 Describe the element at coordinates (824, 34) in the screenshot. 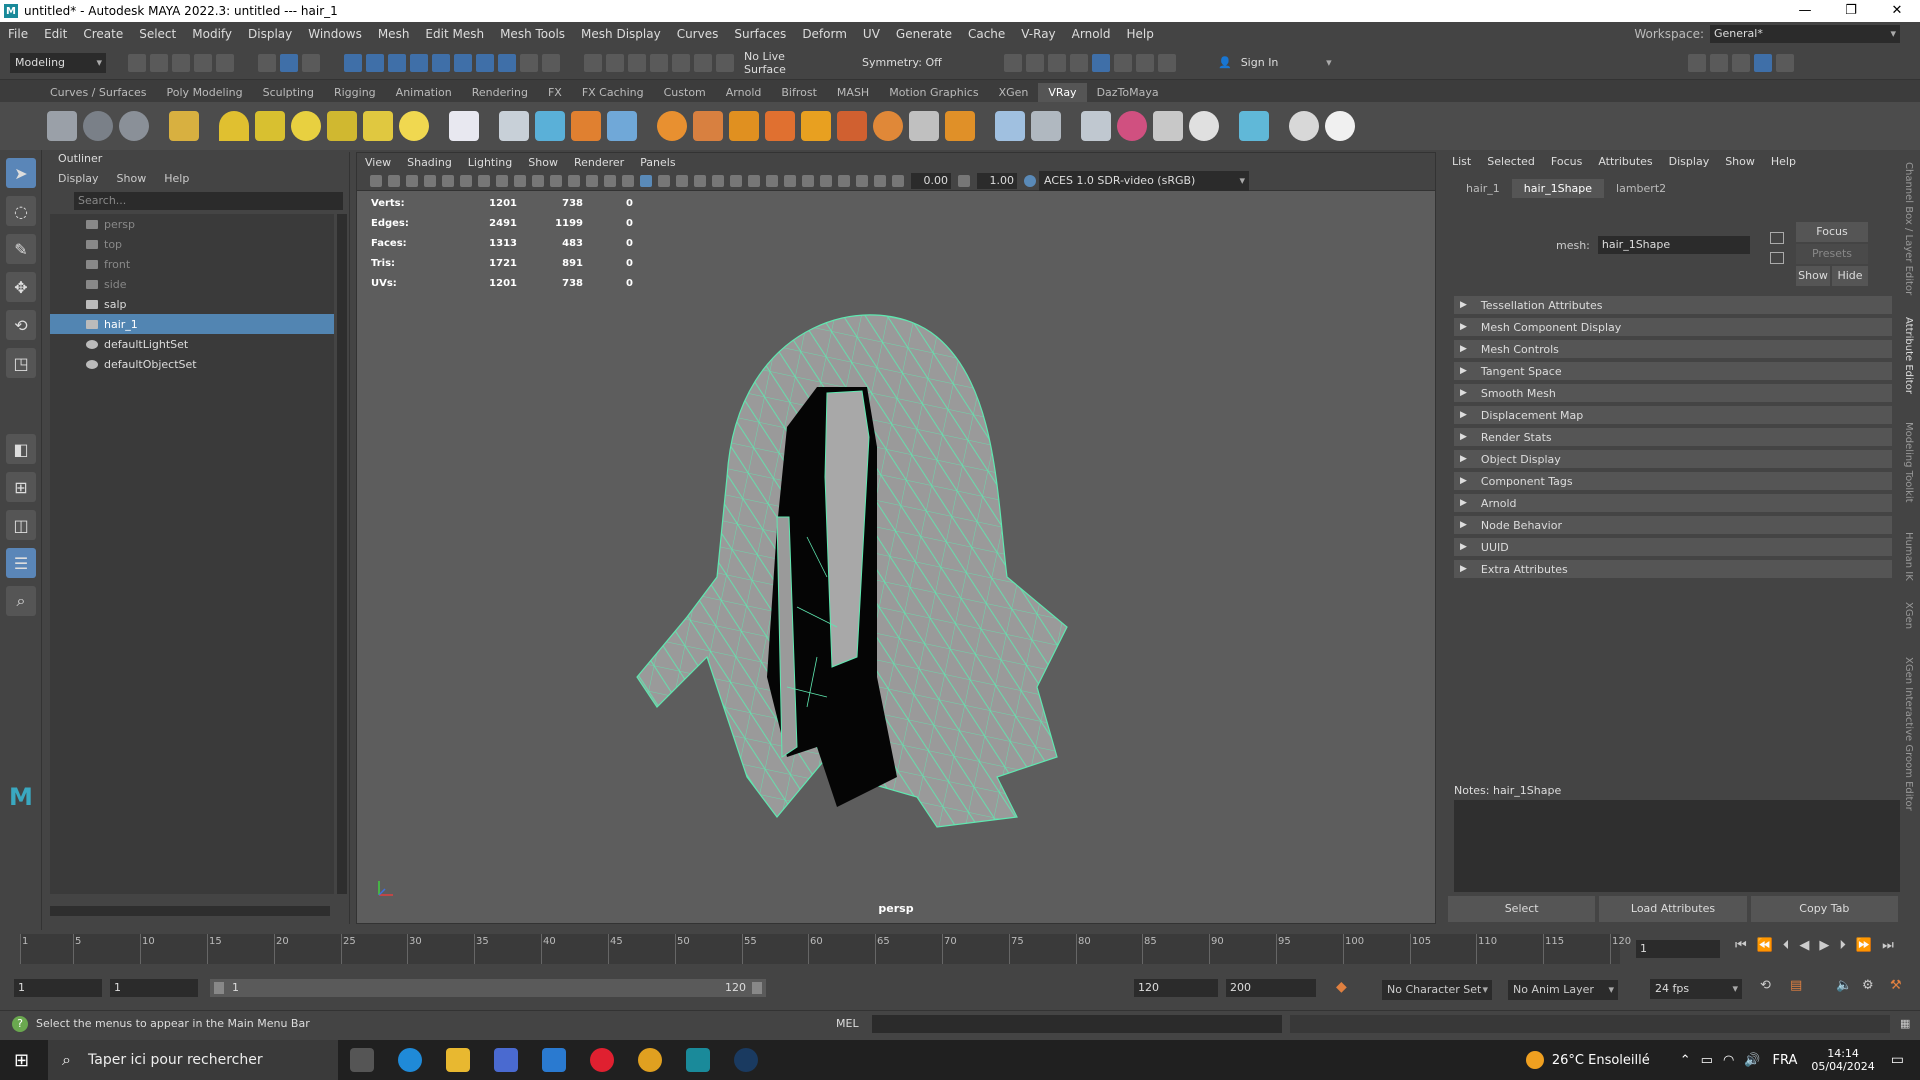

I see `menu-deform: Deform` at that location.